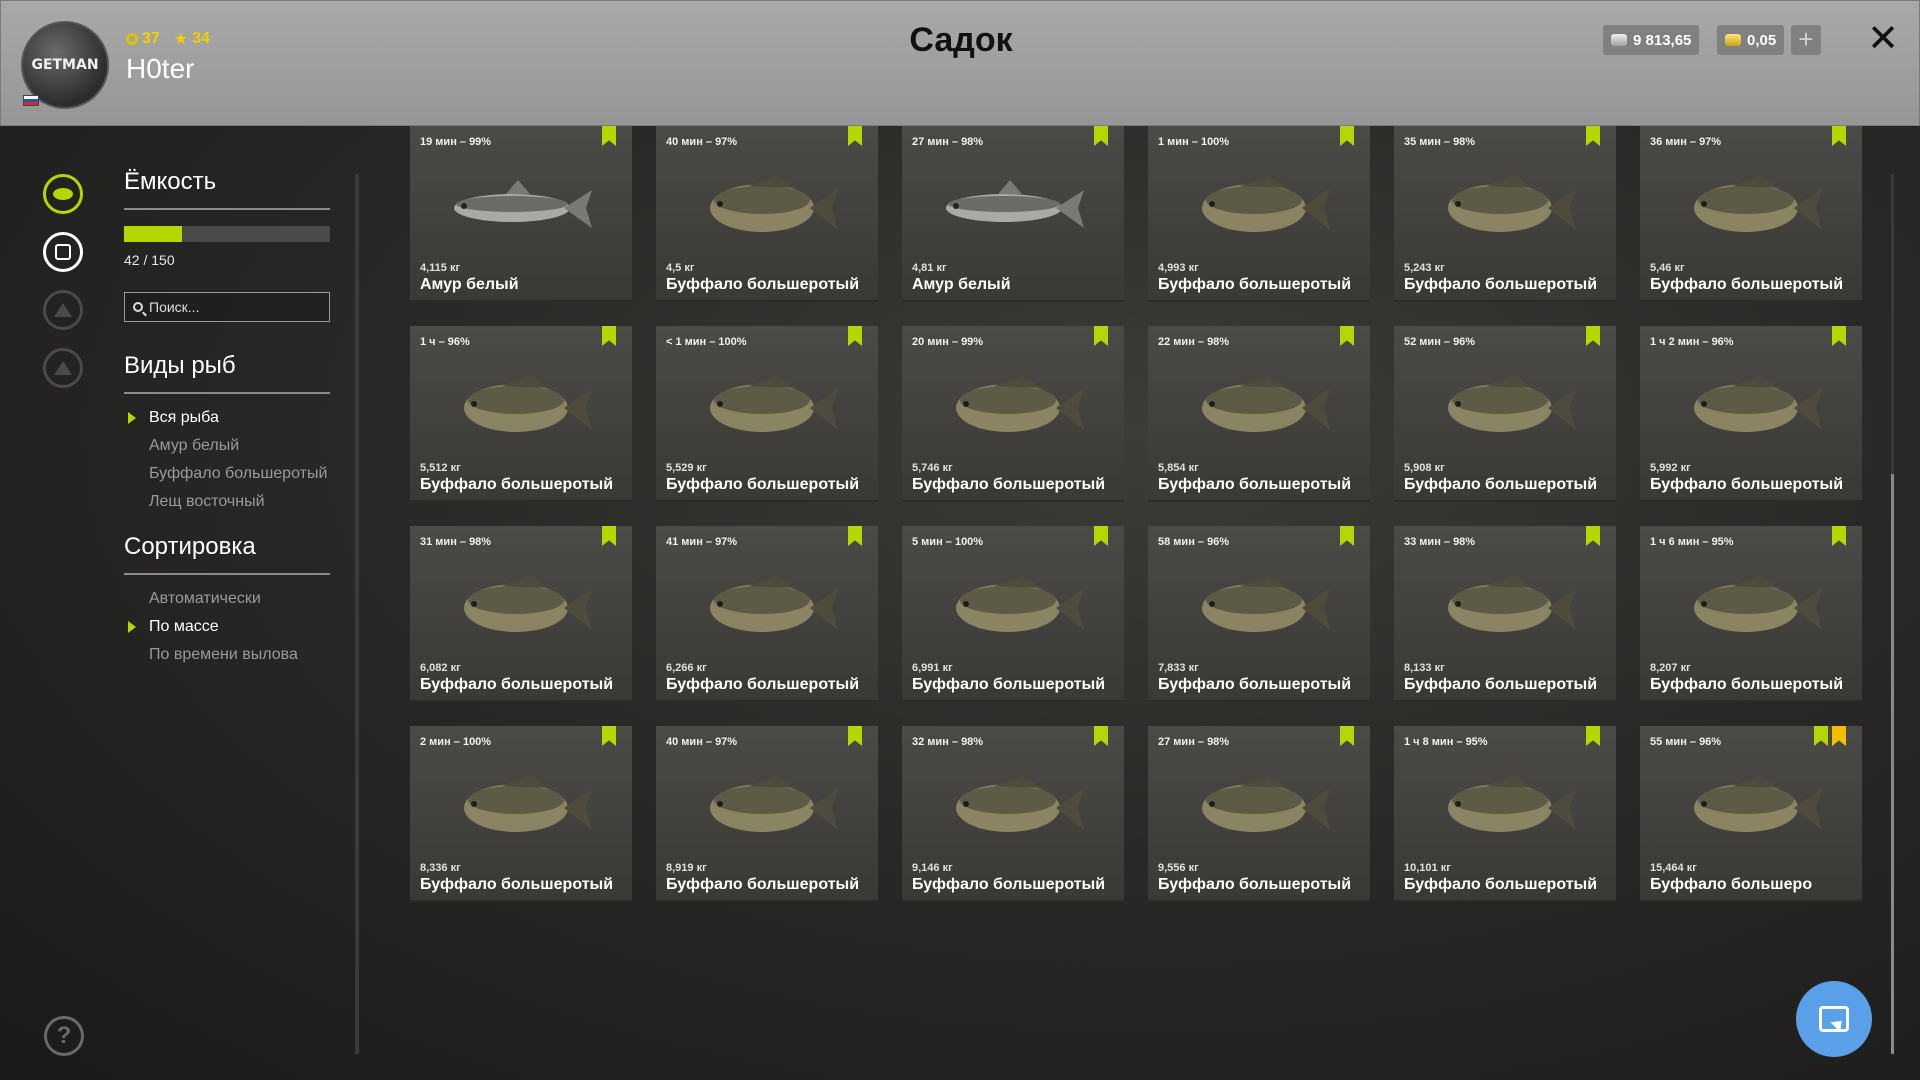 The height and width of the screenshot is (1080, 1920). What do you see at coordinates (1670, 468) in the screenshot?
I see `fish-weight: 5,992 кг` at bounding box center [1670, 468].